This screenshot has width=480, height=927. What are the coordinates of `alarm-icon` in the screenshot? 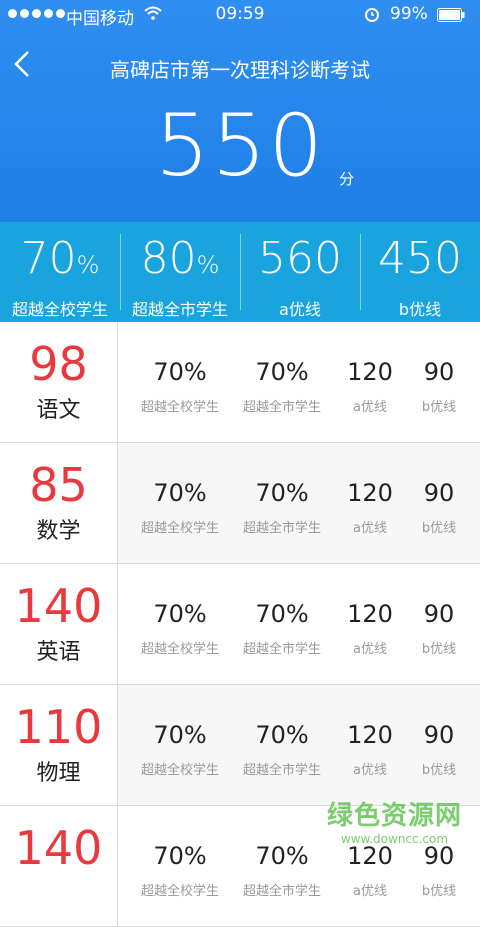 It's located at (372, 15).